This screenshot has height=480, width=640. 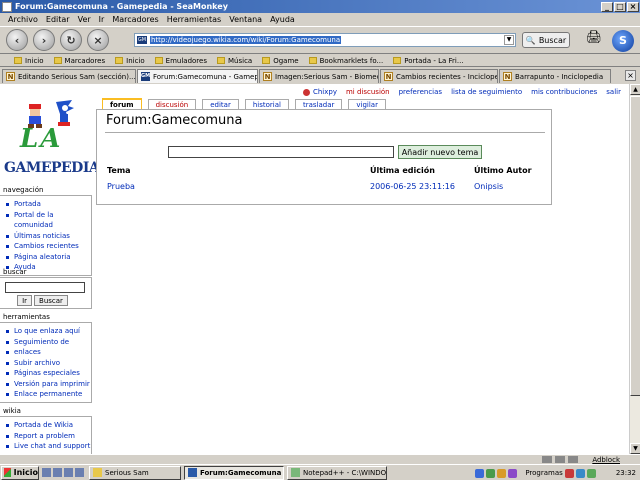 What do you see at coordinates (488, 186) in the screenshot?
I see `last-author-link: Onipsis` at bounding box center [488, 186].